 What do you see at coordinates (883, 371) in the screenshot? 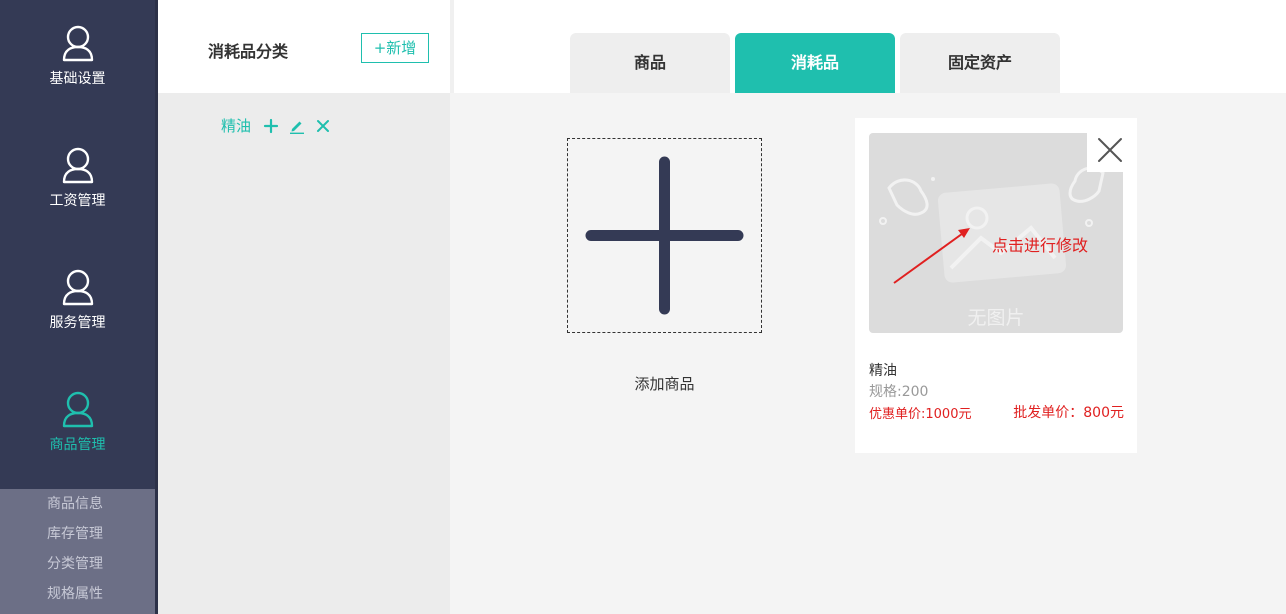
I see `product-name: 精油` at bounding box center [883, 371].